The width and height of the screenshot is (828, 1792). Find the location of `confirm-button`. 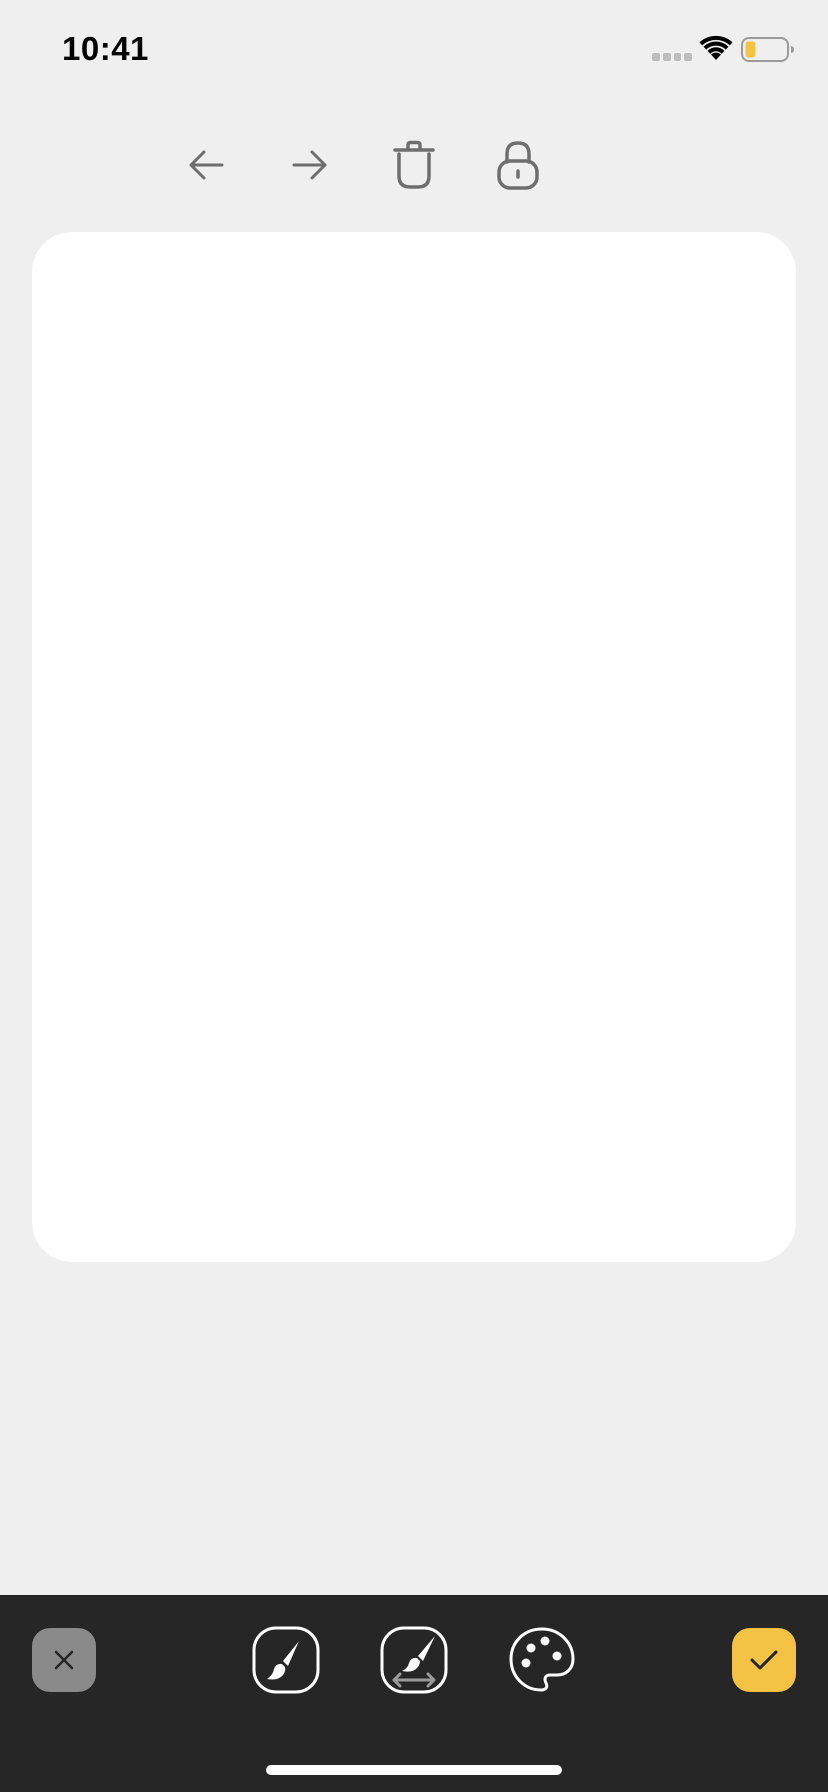

confirm-button is located at coordinates (764, 1660).